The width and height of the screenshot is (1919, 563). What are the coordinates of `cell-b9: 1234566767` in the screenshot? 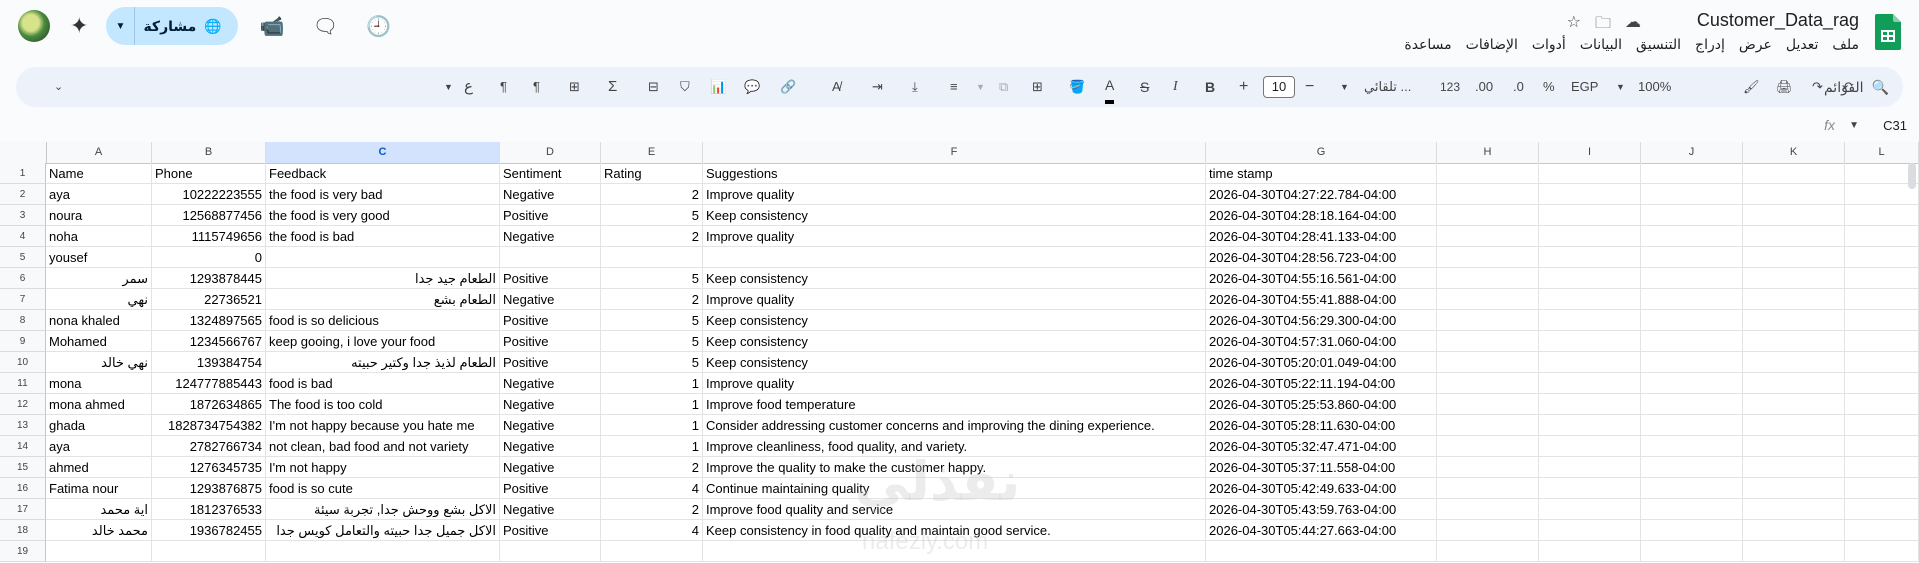 It's located at (209, 341).